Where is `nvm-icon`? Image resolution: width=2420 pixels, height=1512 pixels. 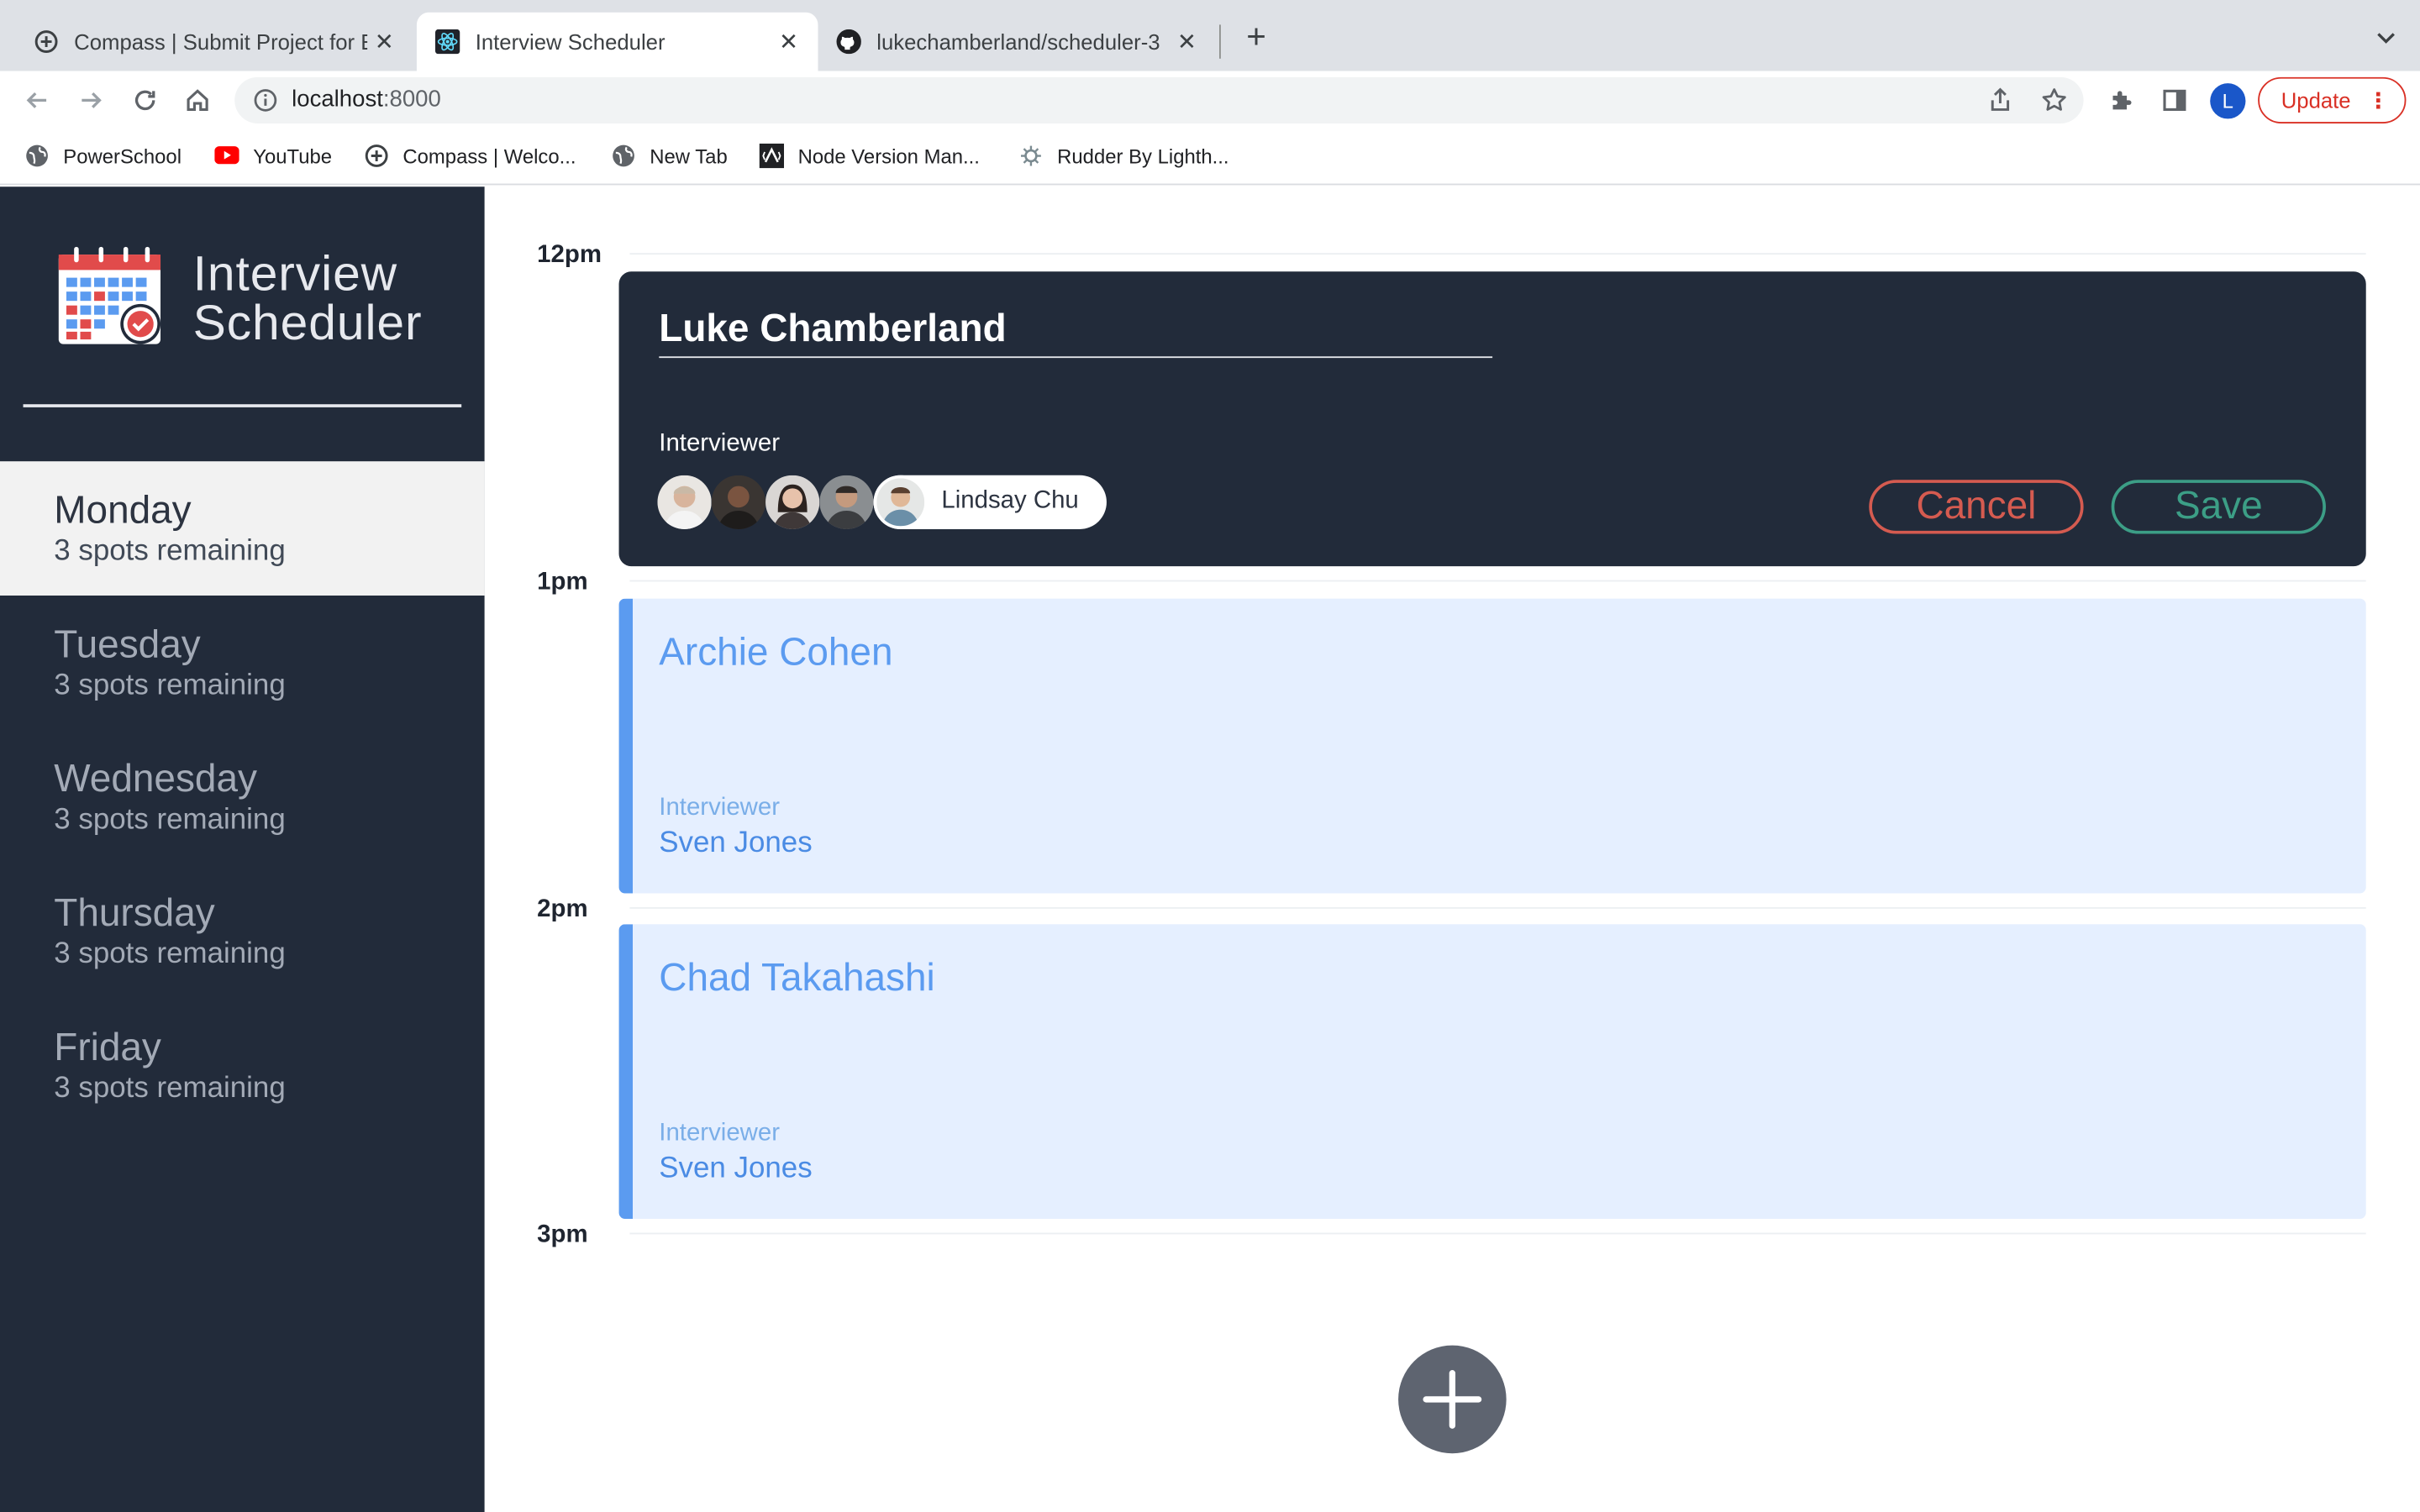 nvm-icon is located at coordinates (772, 156).